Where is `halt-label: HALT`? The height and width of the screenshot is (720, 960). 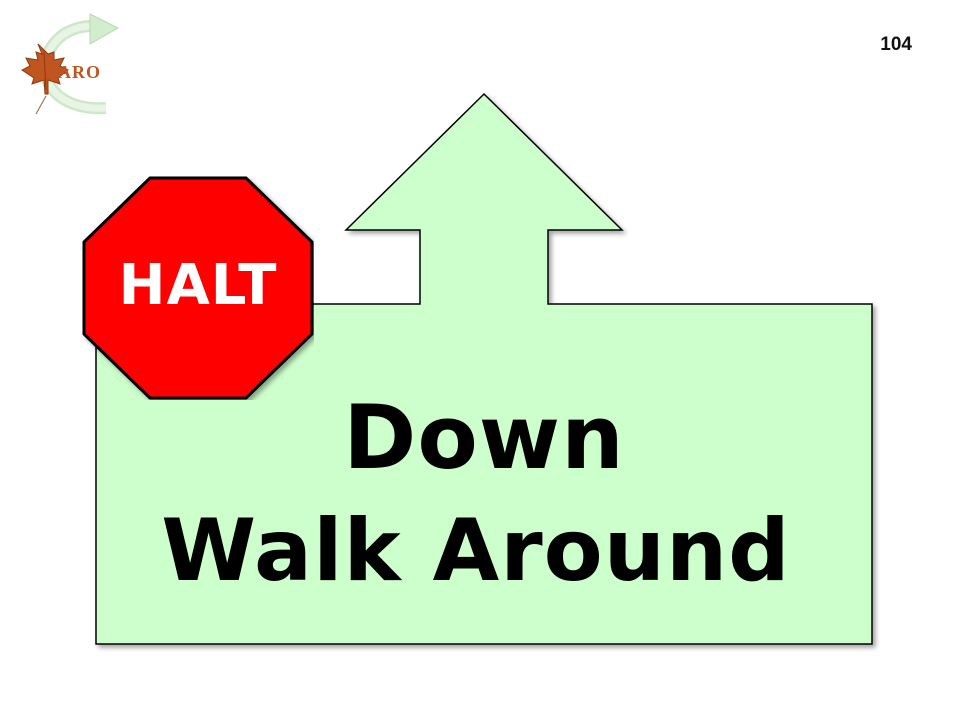
halt-label: HALT is located at coordinates (198, 285).